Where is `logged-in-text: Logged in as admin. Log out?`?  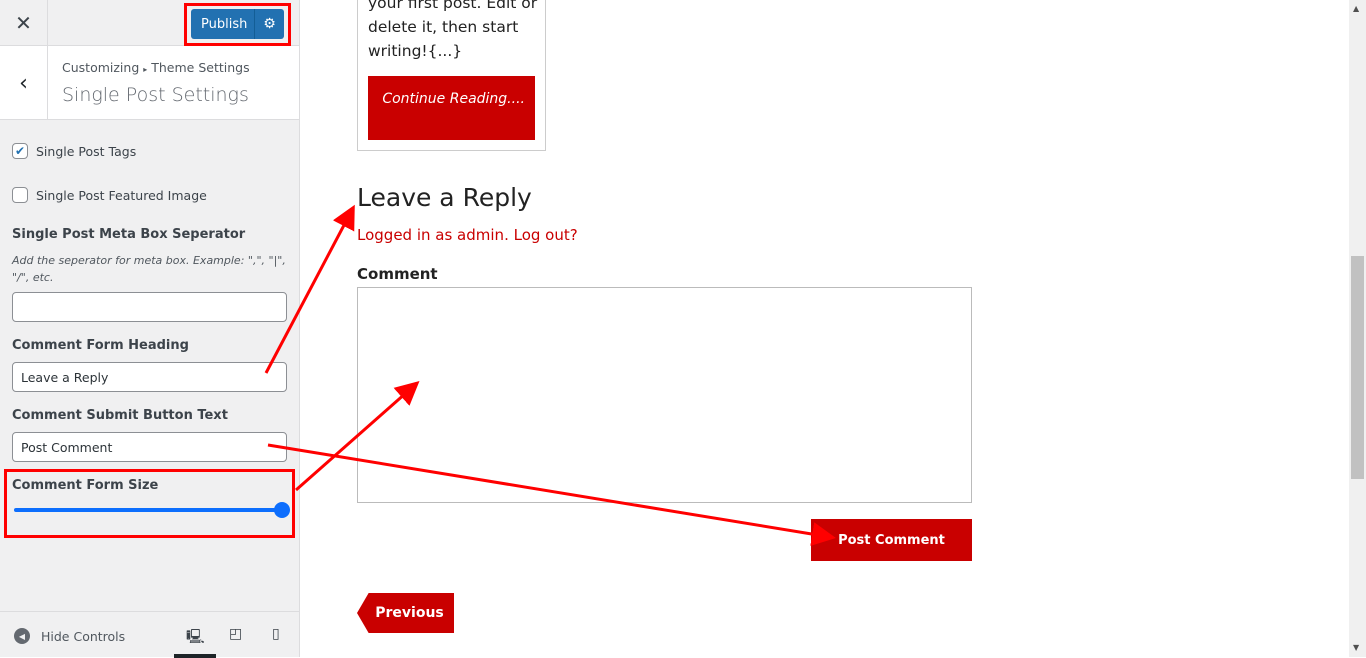
logged-in-text: Logged in as admin. Log out? is located at coordinates (467, 235).